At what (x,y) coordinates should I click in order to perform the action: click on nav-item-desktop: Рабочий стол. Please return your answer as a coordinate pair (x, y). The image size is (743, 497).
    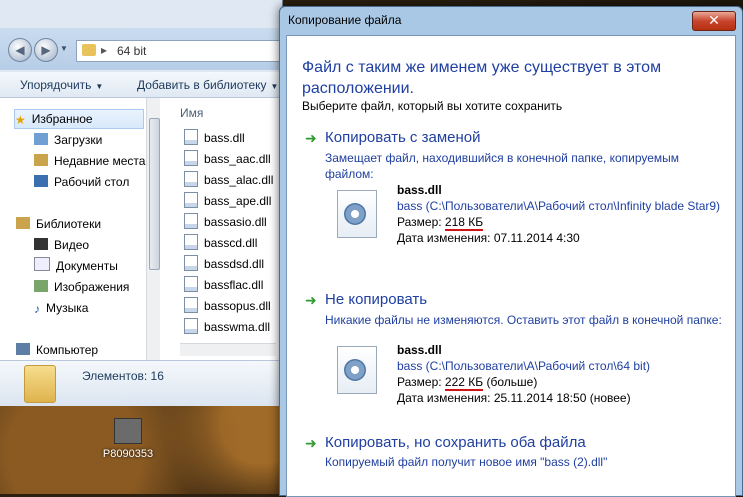
    Looking at the image, I should click on (81, 182).